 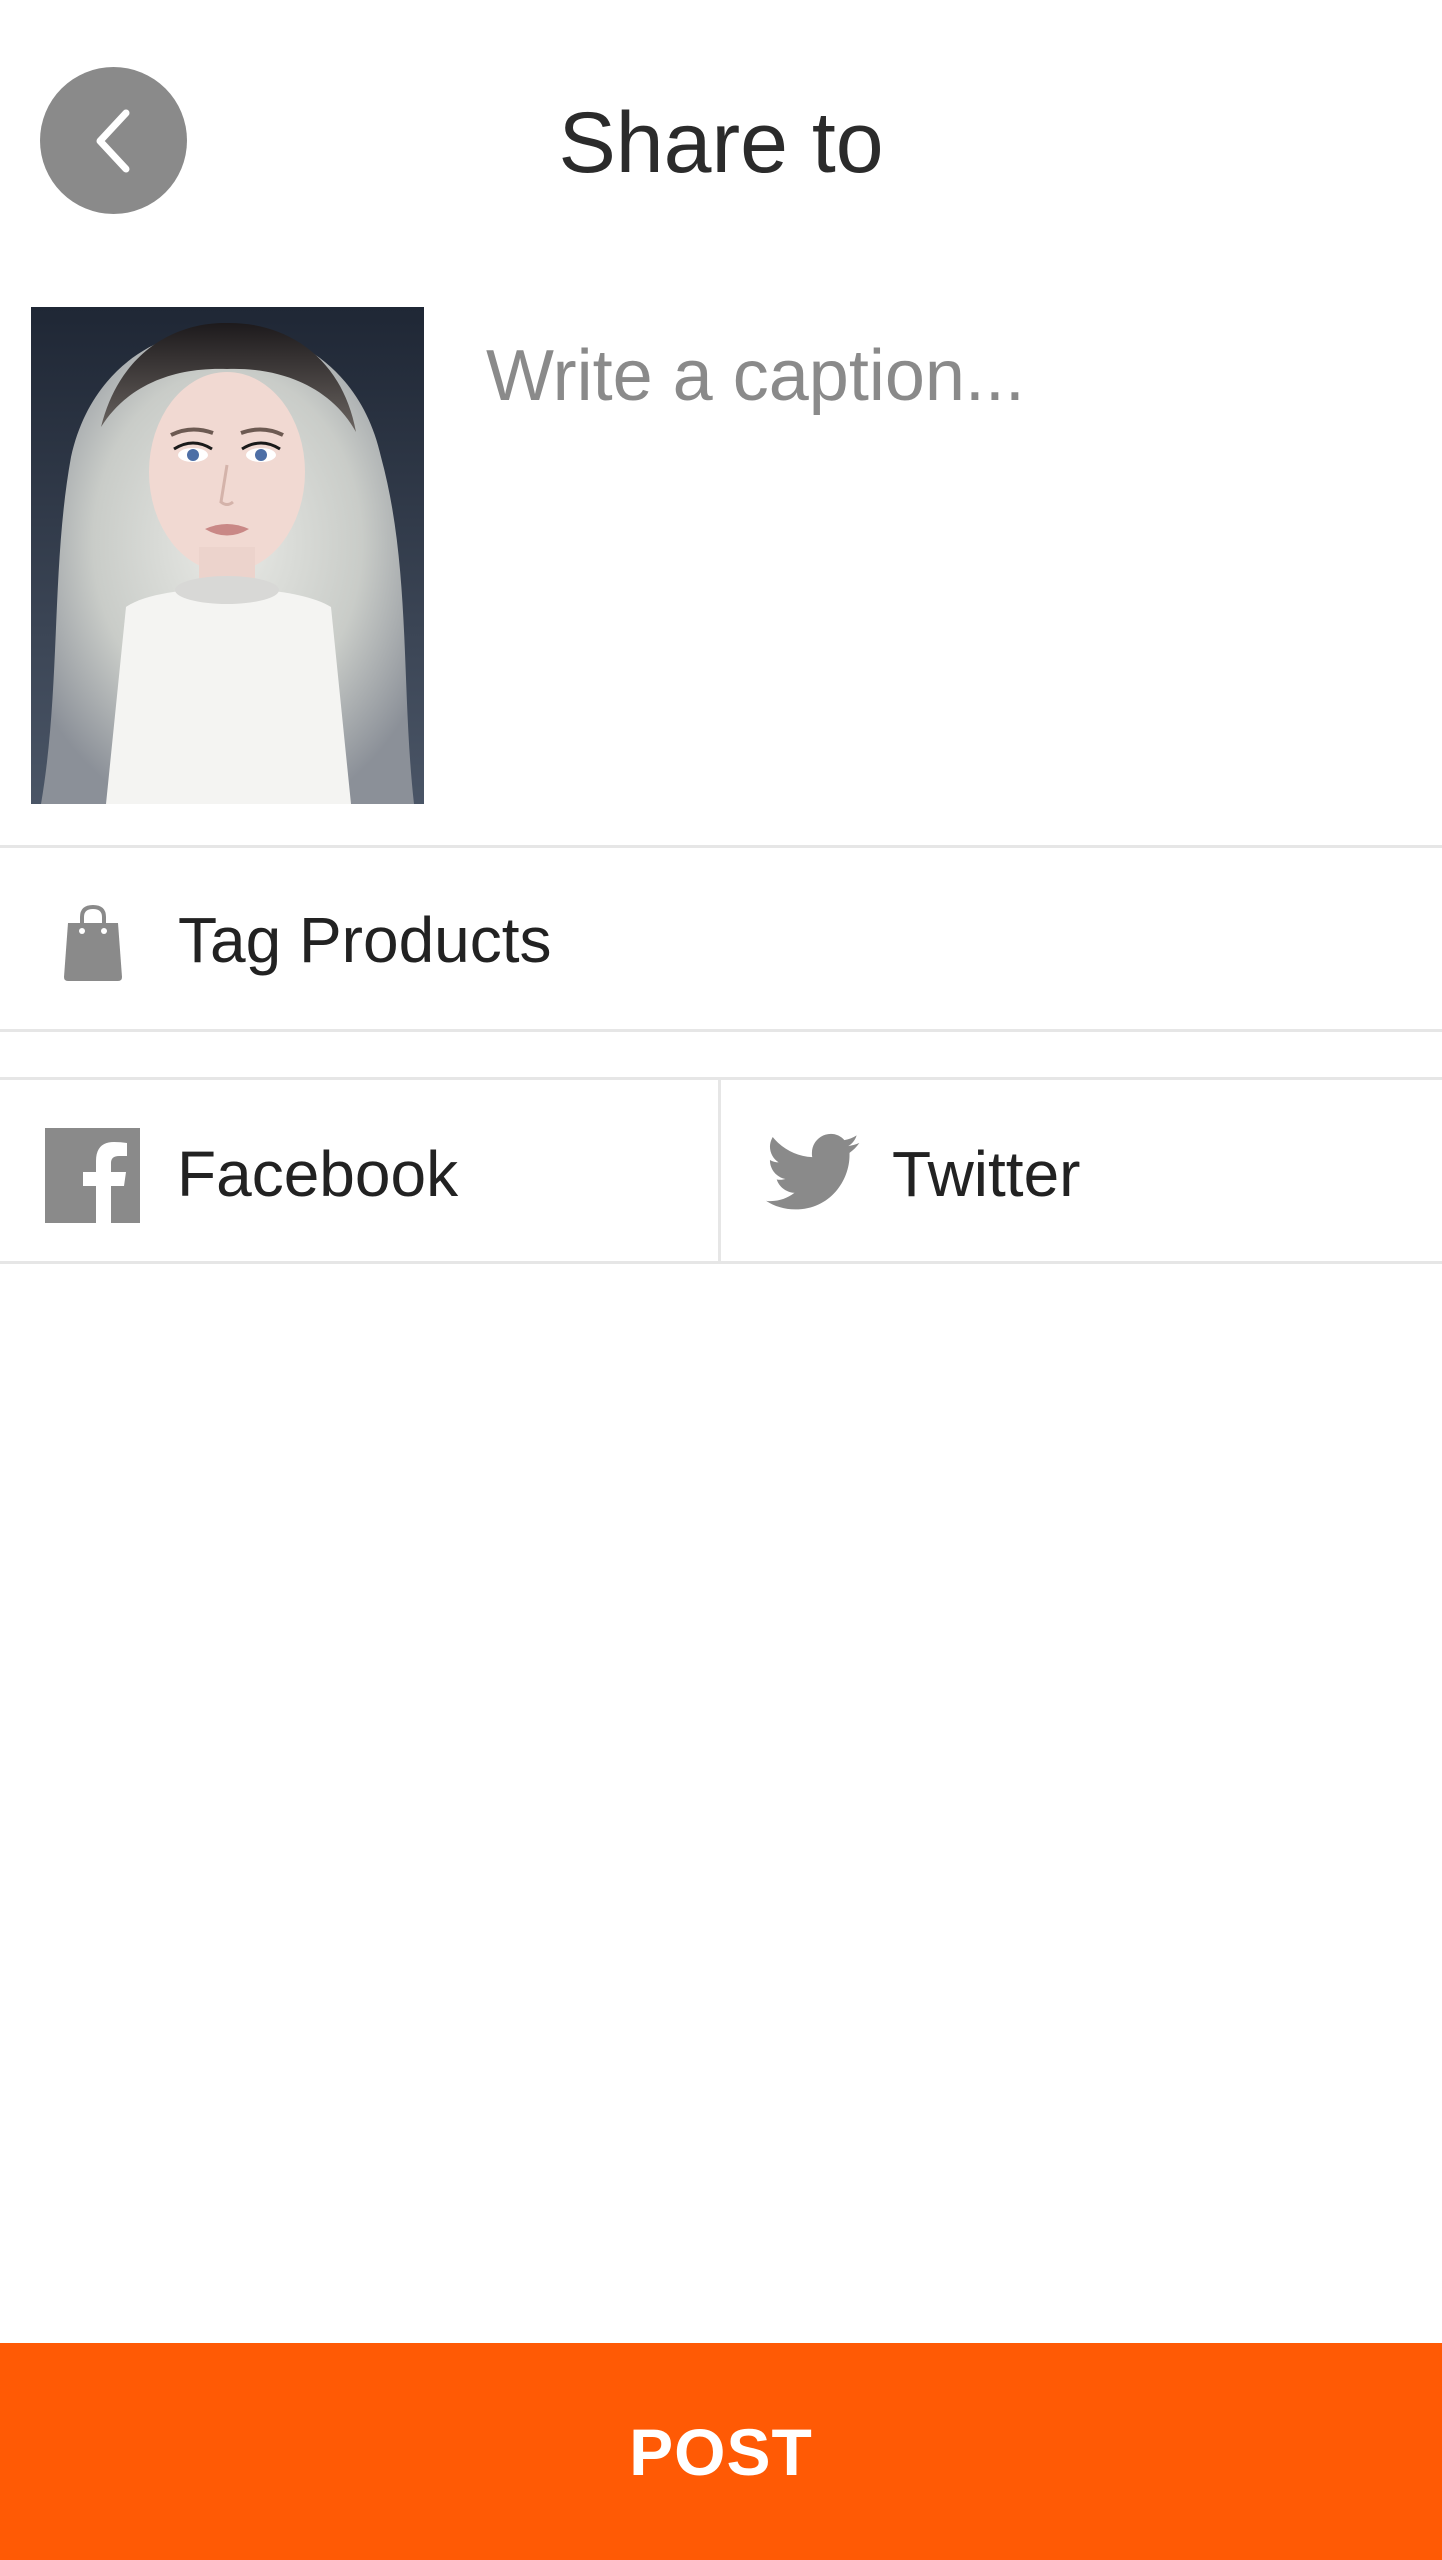 I want to click on twitter-icon, so click(x=813, y=1171).